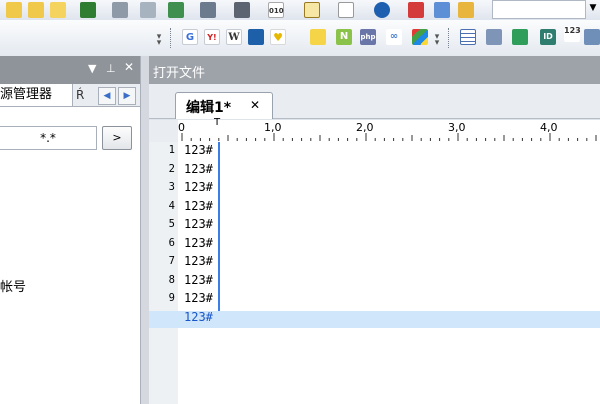  I want to click on toolbar-combo, so click(539, 9).